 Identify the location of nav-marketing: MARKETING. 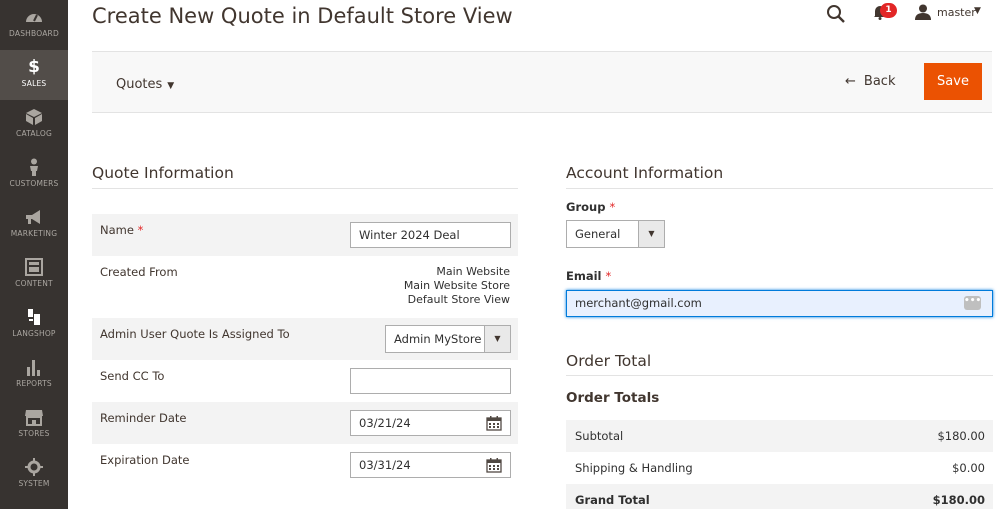
(34, 225).